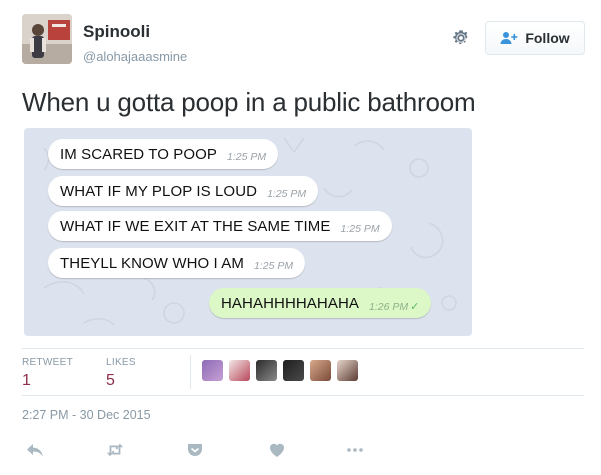 This screenshot has height=475, width=601. Describe the element at coordinates (115, 450) in the screenshot. I see `retweet-icon` at that location.